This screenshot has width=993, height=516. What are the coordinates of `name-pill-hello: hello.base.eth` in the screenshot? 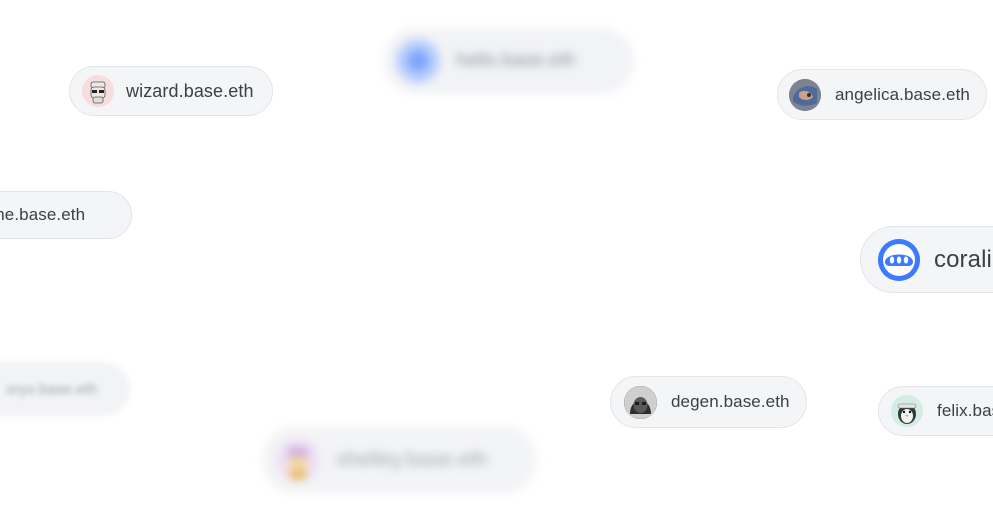 It's located at (509, 61).